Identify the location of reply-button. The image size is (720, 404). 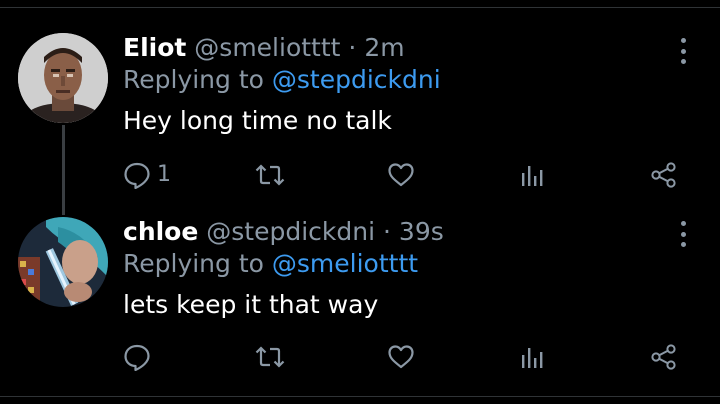
(140, 357).